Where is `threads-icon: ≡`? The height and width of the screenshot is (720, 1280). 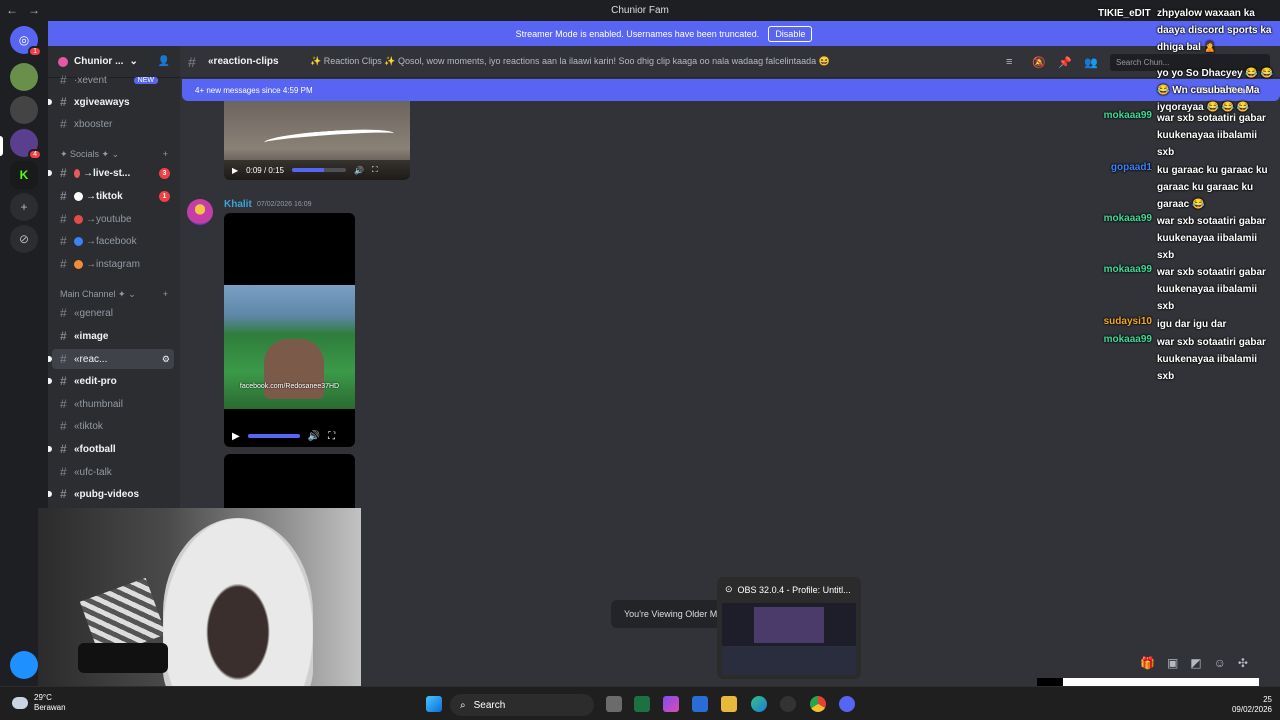 threads-icon: ≡ is located at coordinates (1012, 62).